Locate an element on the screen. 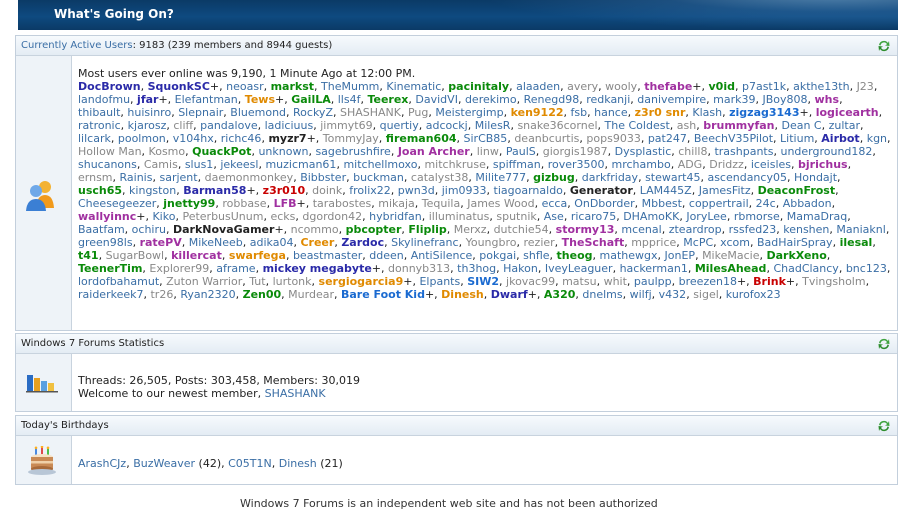  online-user-link: mcenal is located at coordinates (641, 229).